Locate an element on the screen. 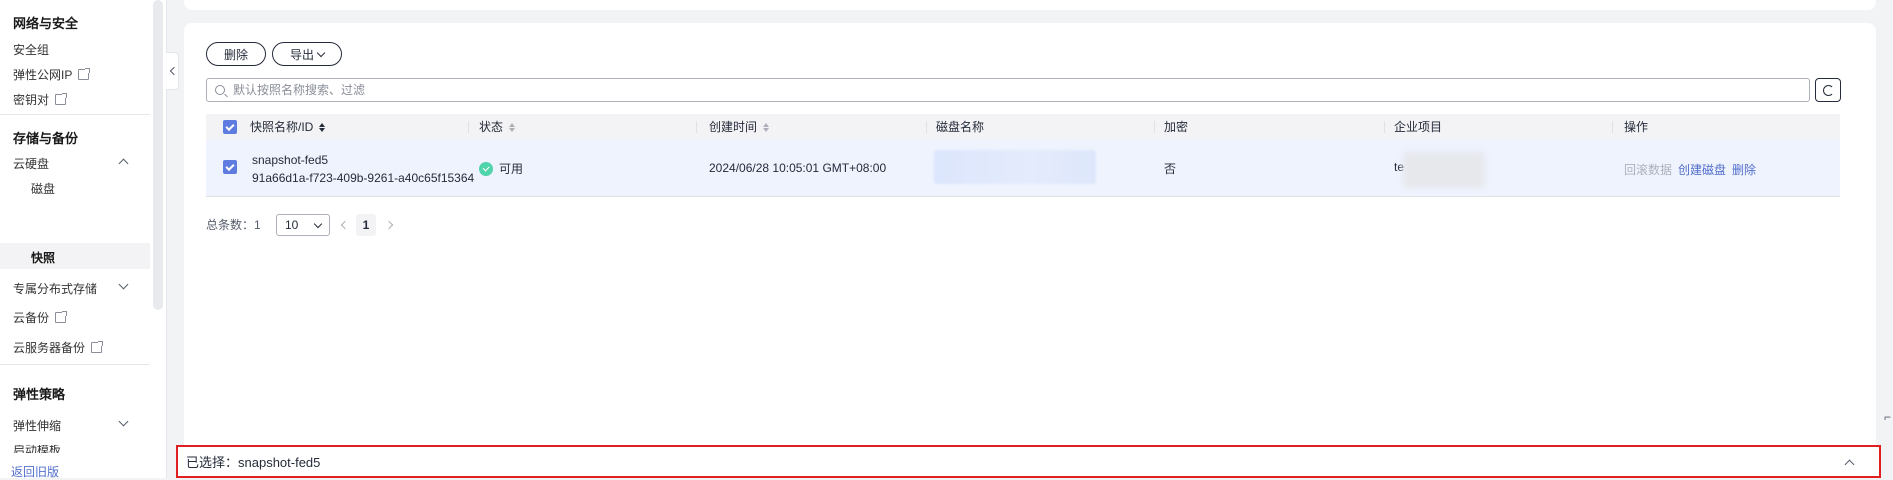 The width and height of the screenshot is (1893, 480). column-header-status: 状态 is located at coordinates (497, 127).